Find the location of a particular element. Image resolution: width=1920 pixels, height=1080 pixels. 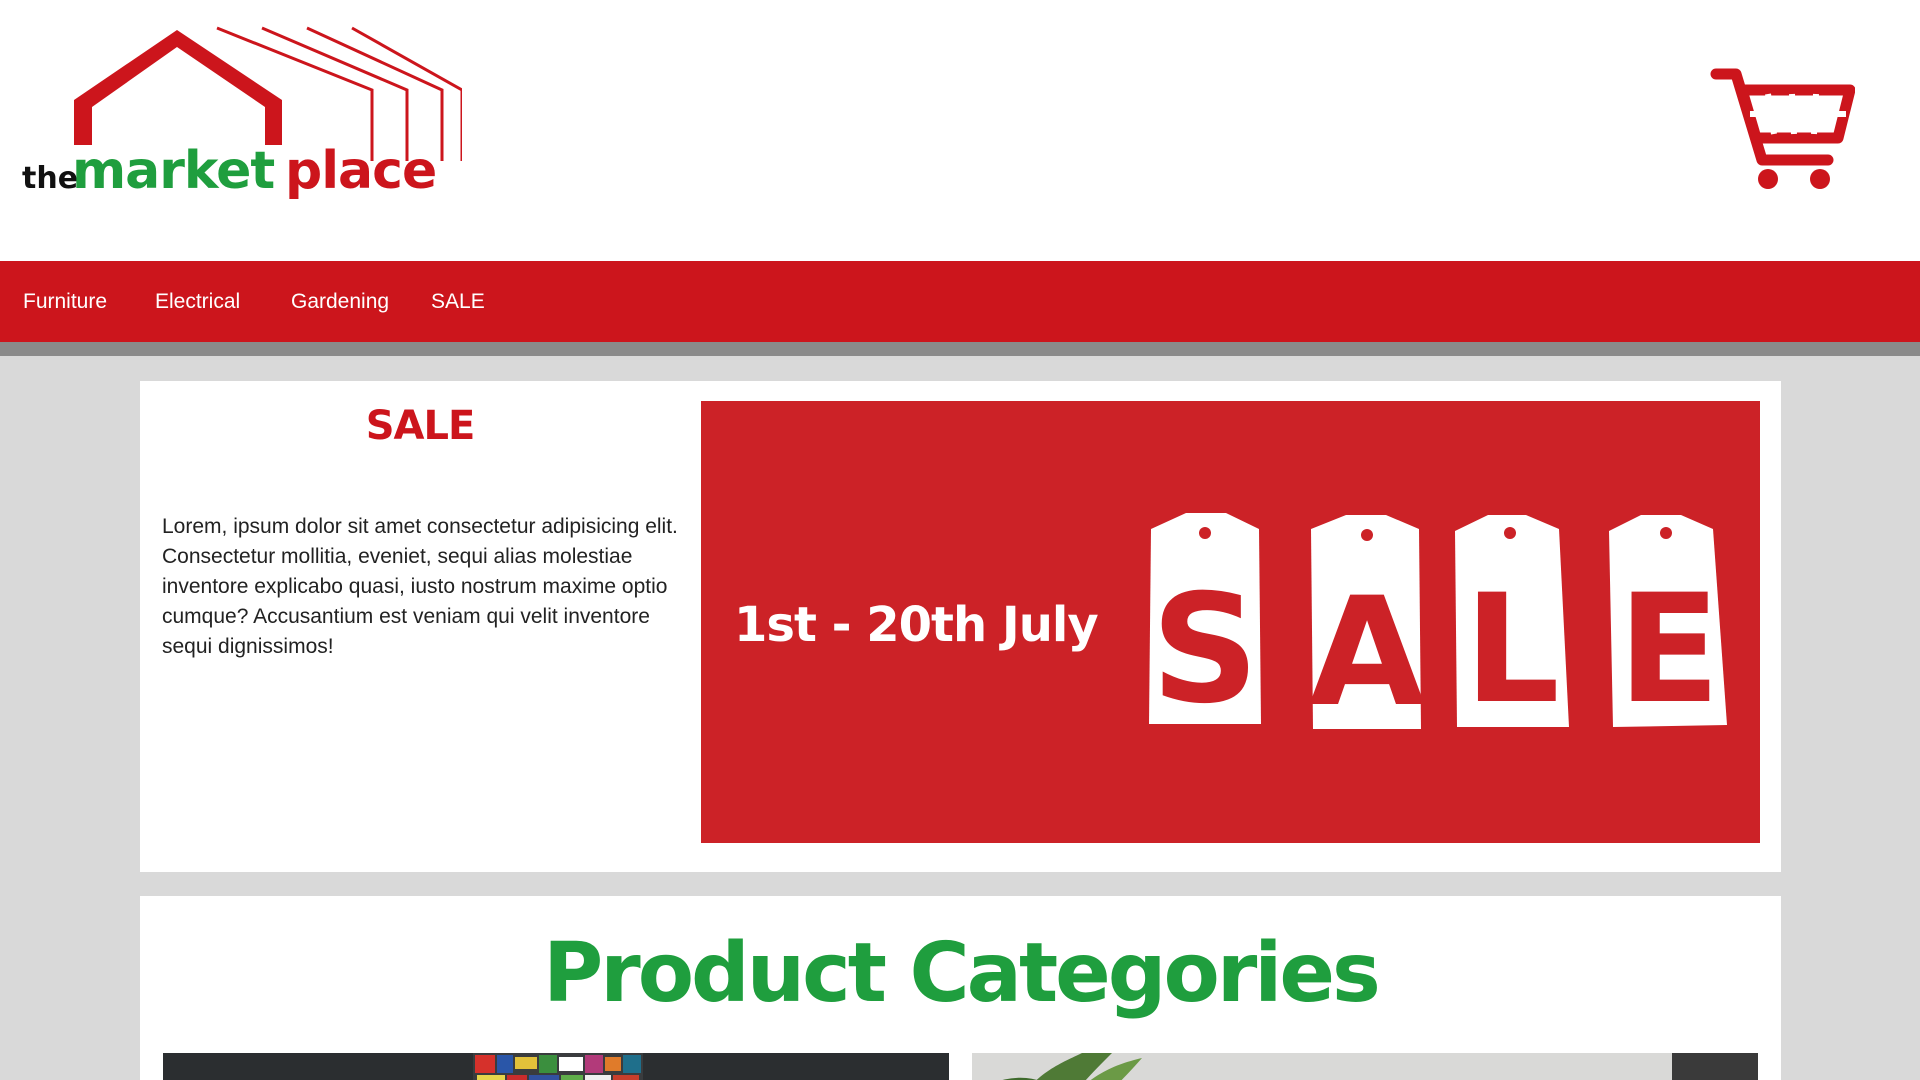

svg-text: place is located at coordinates (360, 171).